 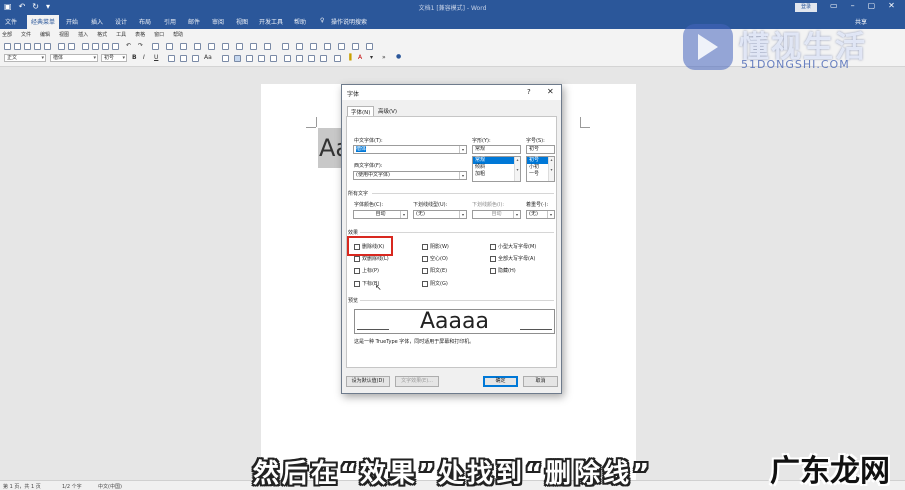 I want to click on menu-all: 全部, so click(x=7, y=34).